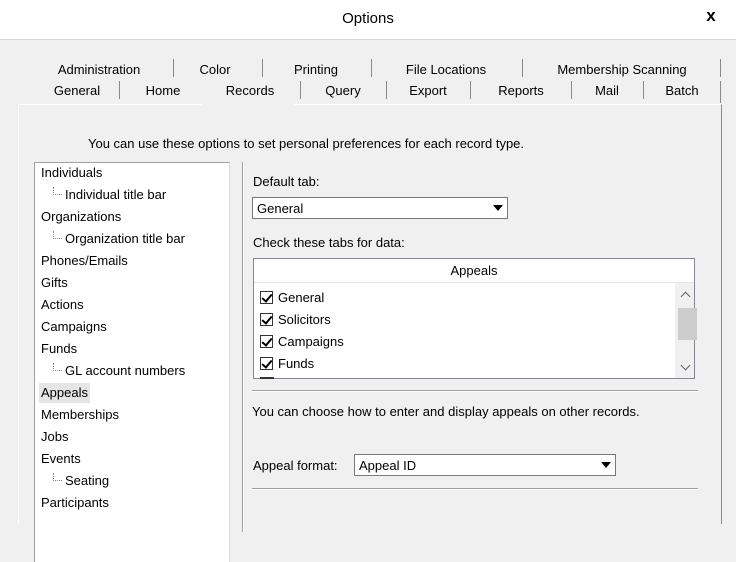 The image size is (736, 562). I want to click on tab-home: Home, so click(163, 90).